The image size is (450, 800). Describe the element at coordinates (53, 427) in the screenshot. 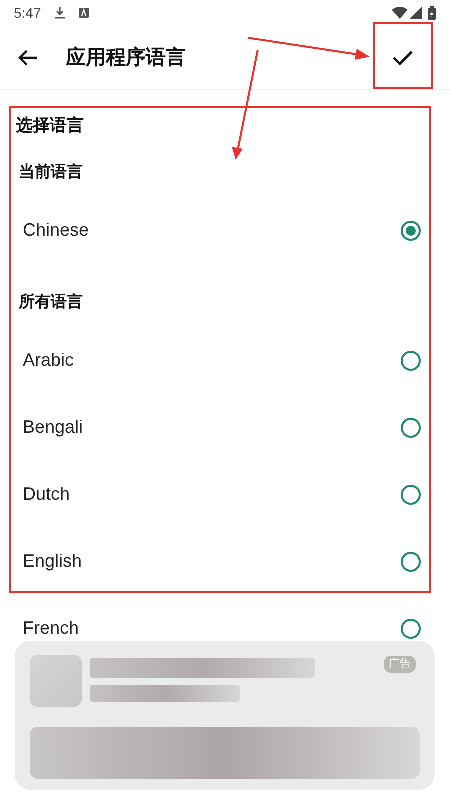

I see `language-name: Bengali` at that location.